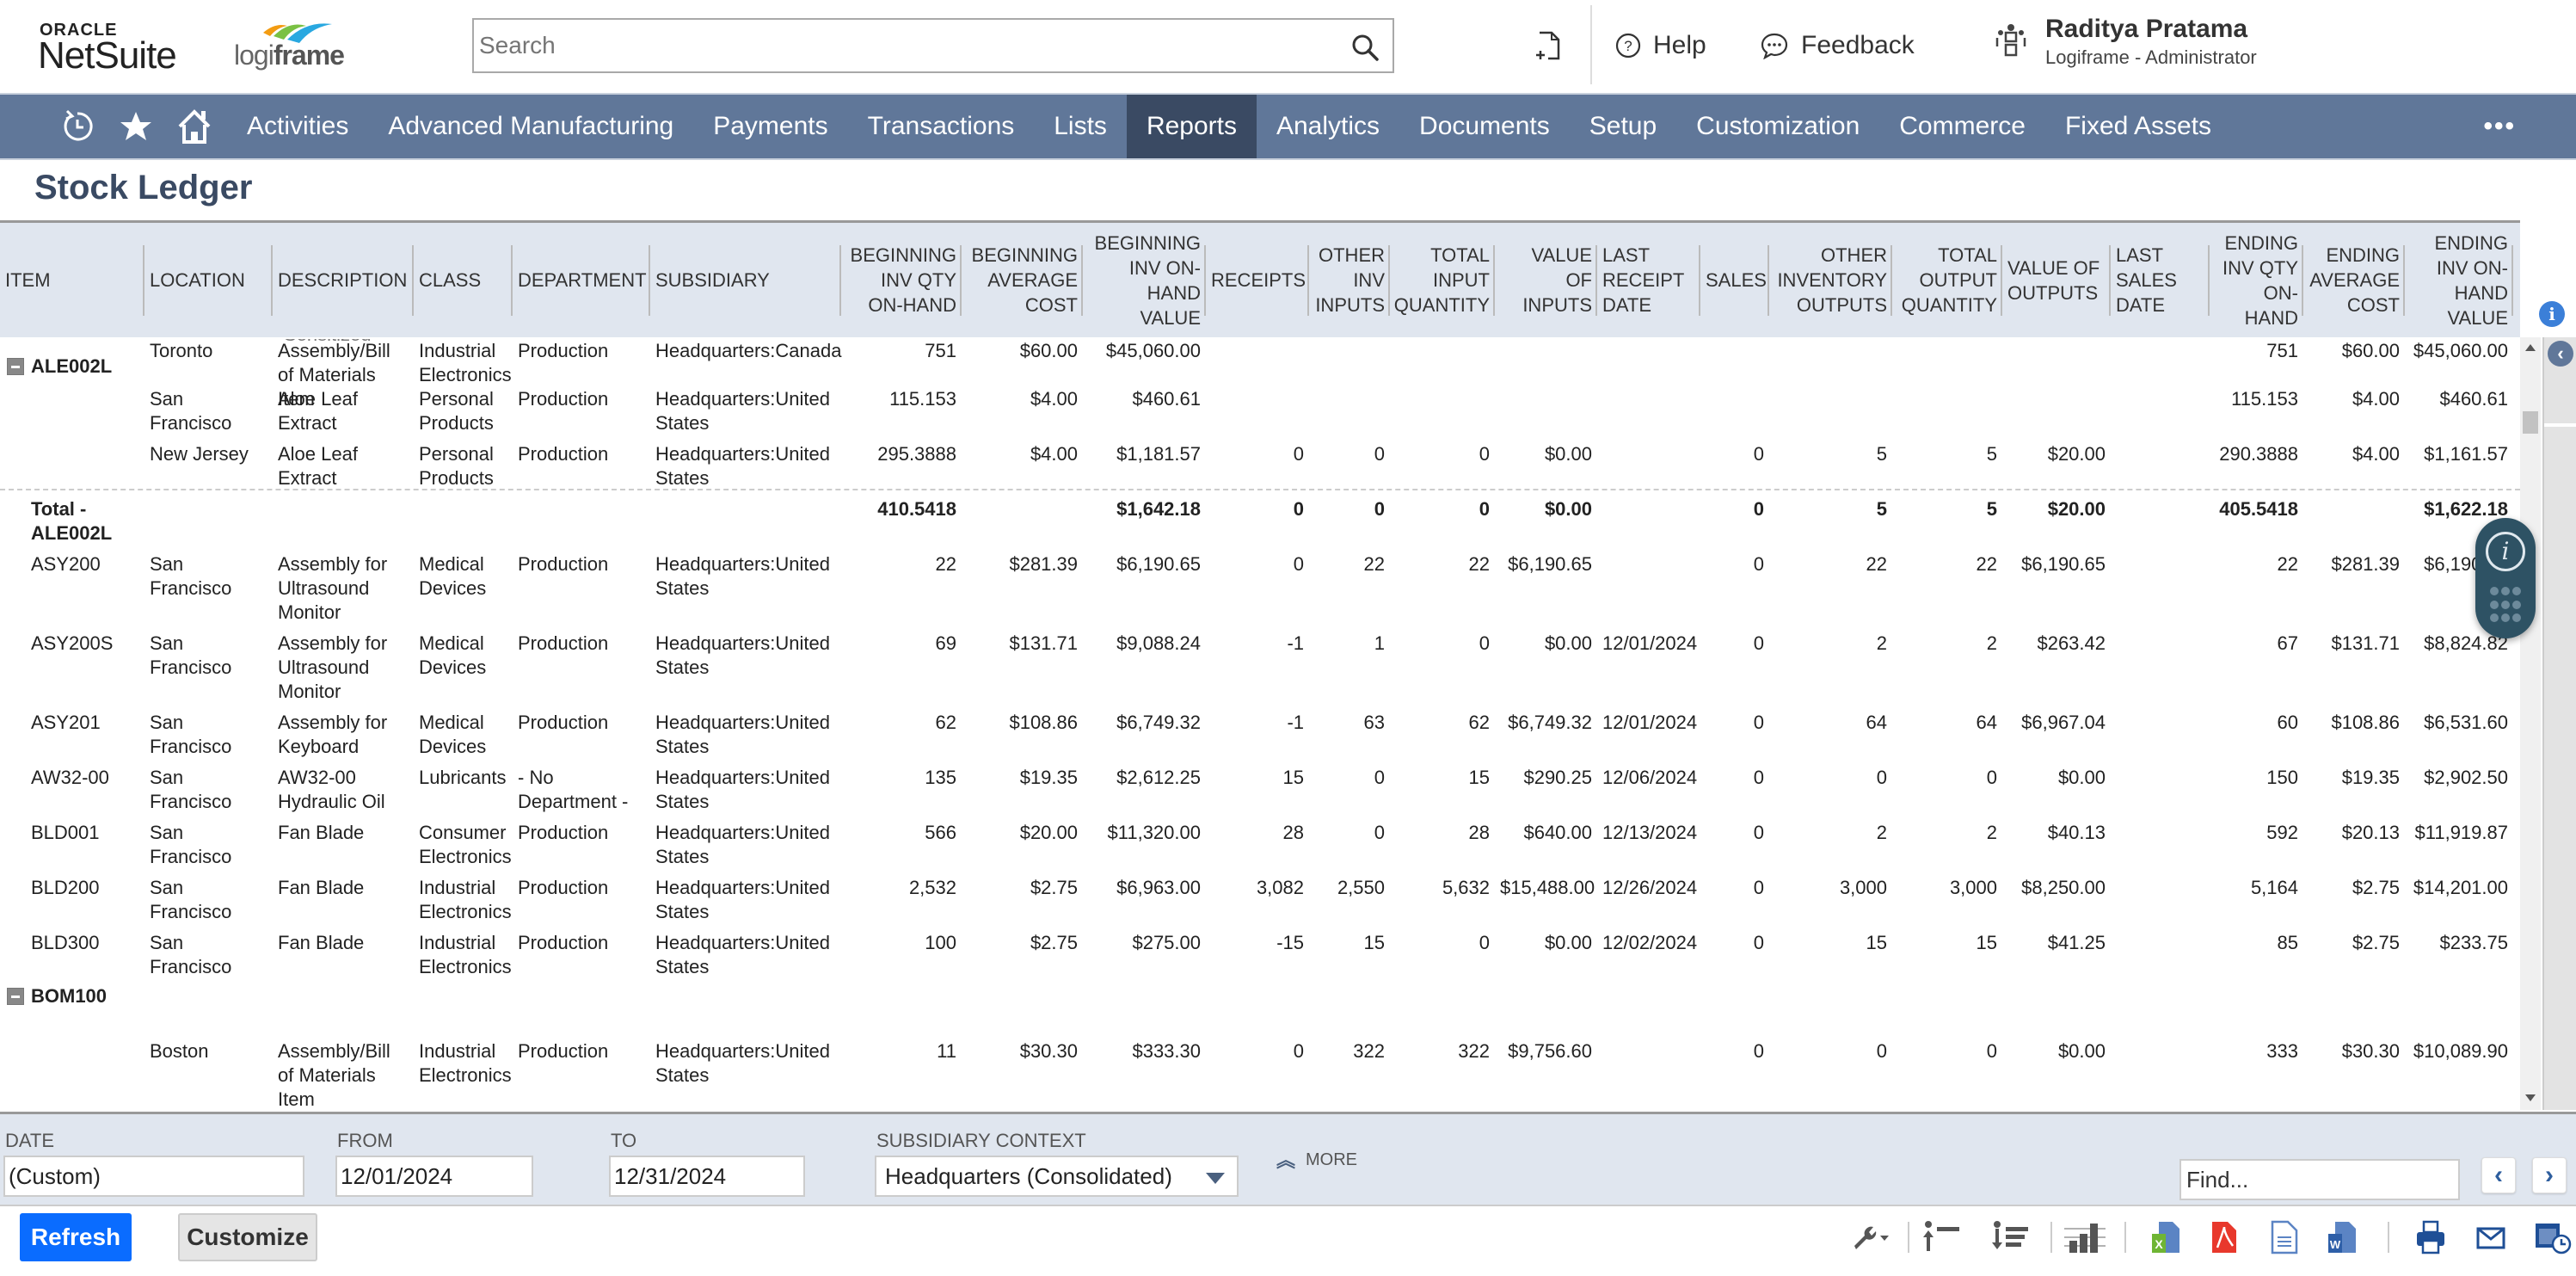 The height and width of the screenshot is (1276, 2576). Describe the element at coordinates (1777, 126) in the screenshot. I see `nav-customization: Customization` at that location.